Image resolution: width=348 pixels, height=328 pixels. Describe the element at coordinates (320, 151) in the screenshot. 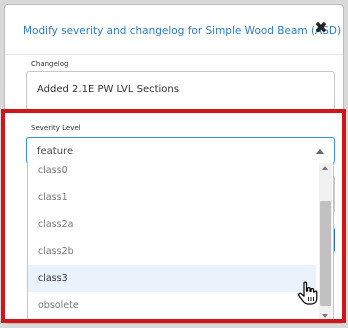

I see `caret-up-icon` at that location.